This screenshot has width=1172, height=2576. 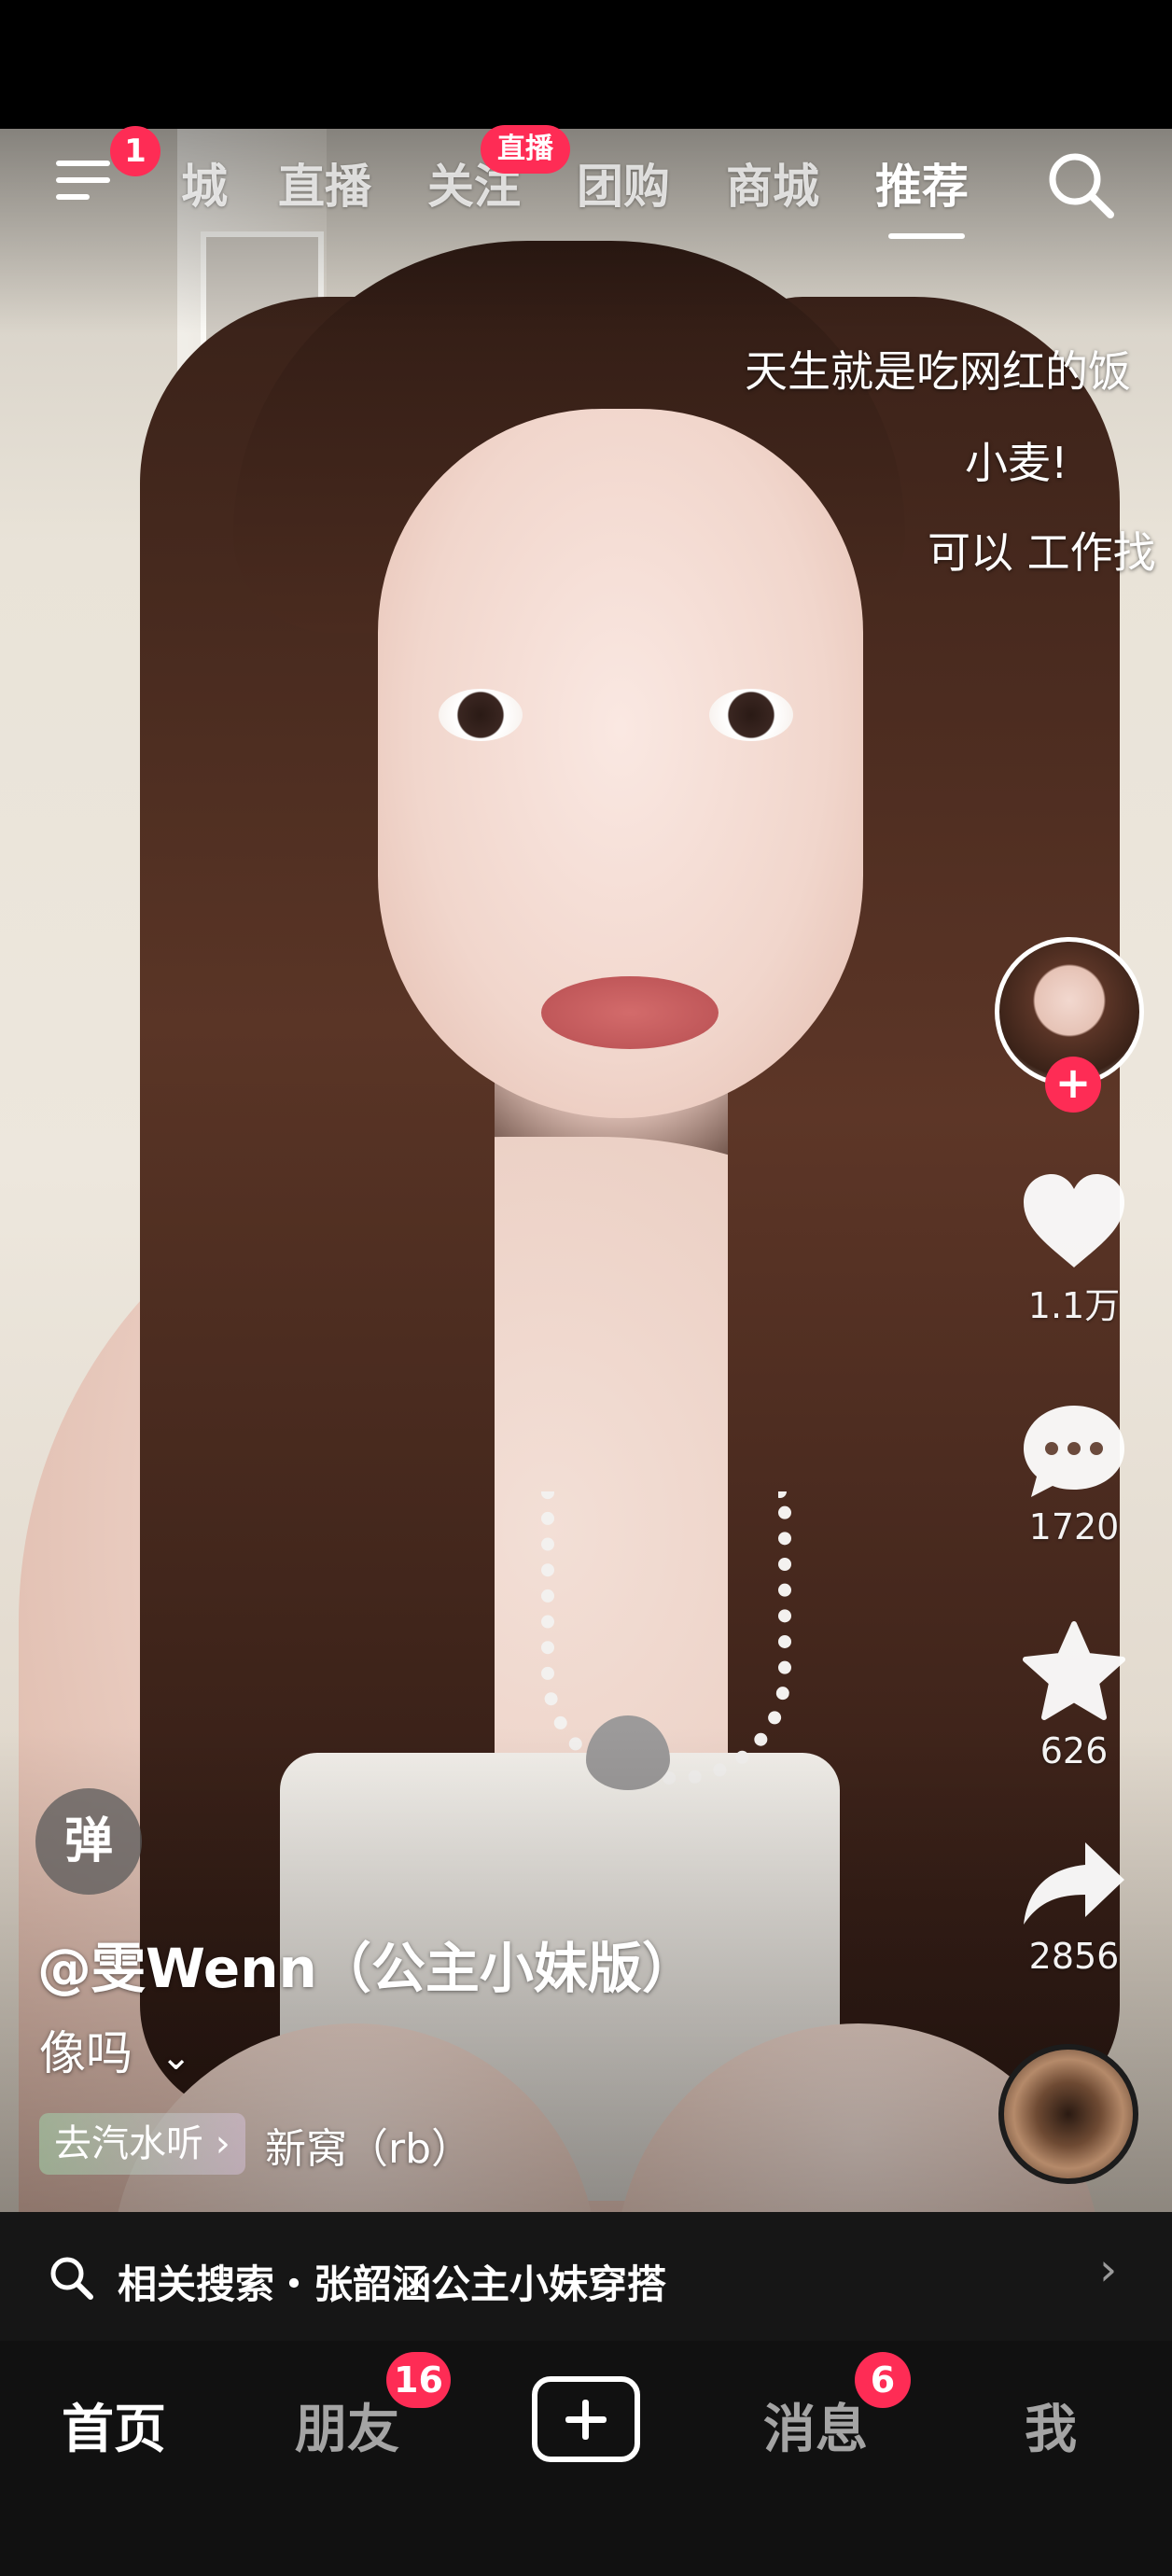 I want to click on chevron-down-icon: ⌄, so click(x=176, y=2057).